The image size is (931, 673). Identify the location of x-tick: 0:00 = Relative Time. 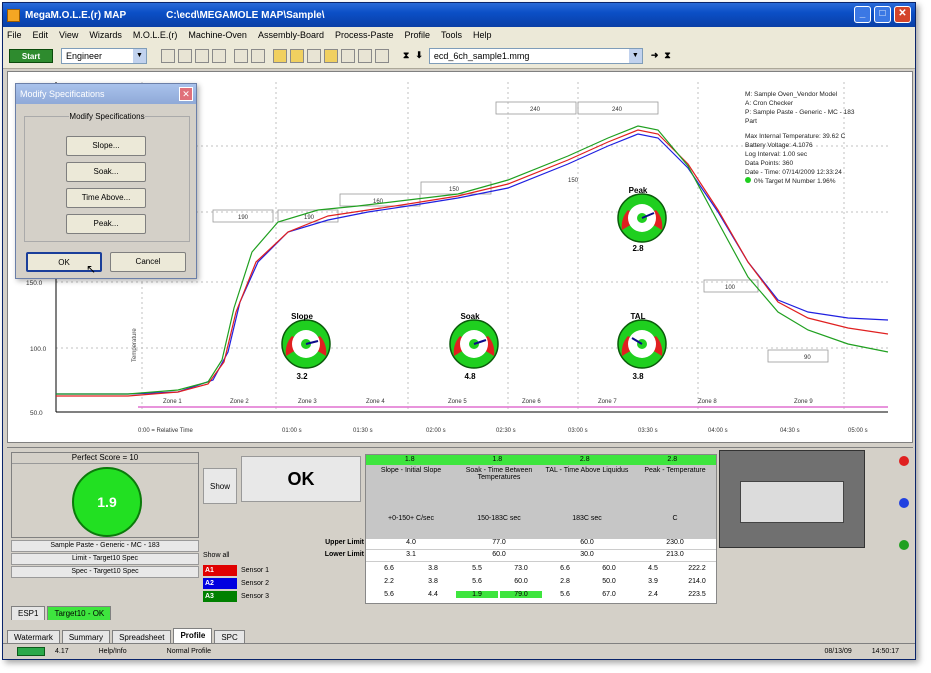
(166, 431).